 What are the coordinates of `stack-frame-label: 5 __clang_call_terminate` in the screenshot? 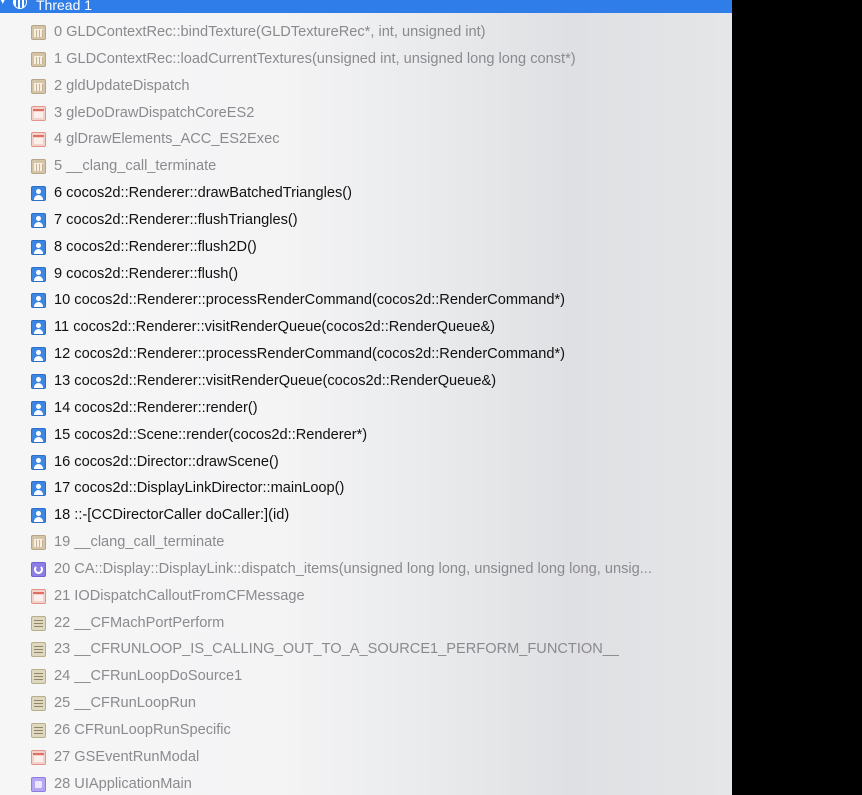 It's located at (135, 166).